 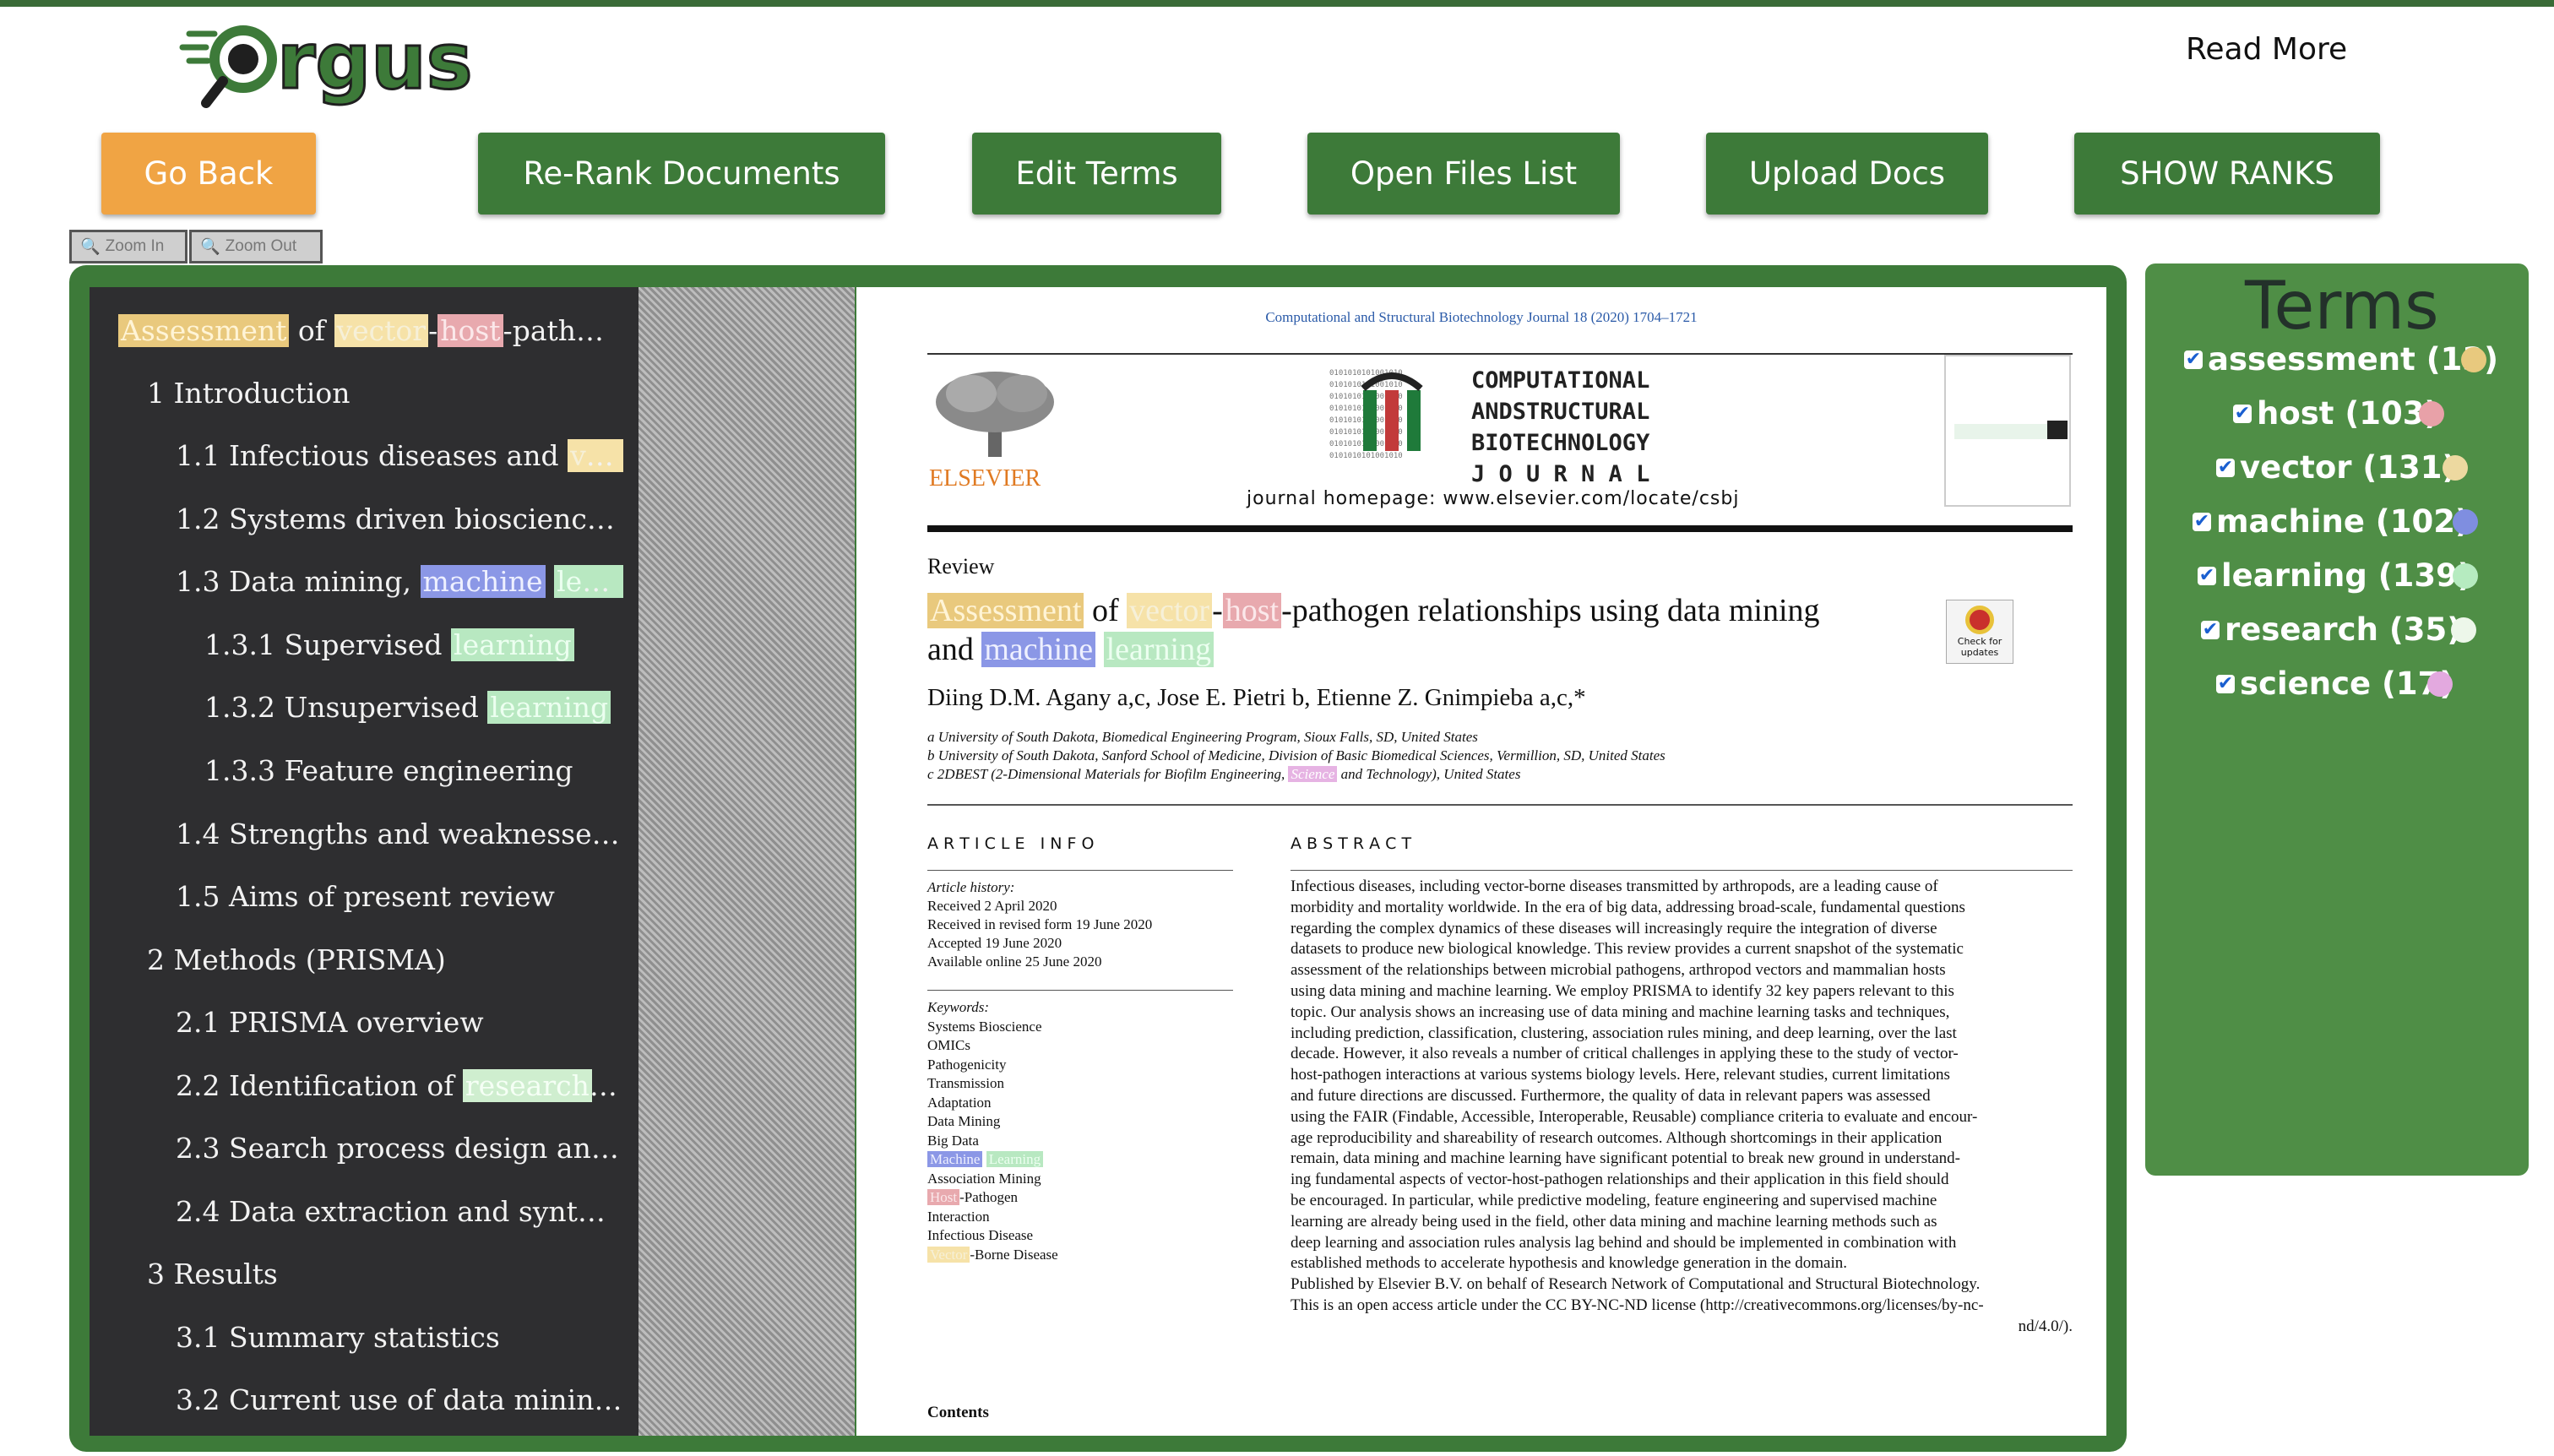 What do you see at coordinates (415, 645) in the screenshot?
I see `outline-item: 1.3.1 Supervised learning` at bounding box center [415, 645].